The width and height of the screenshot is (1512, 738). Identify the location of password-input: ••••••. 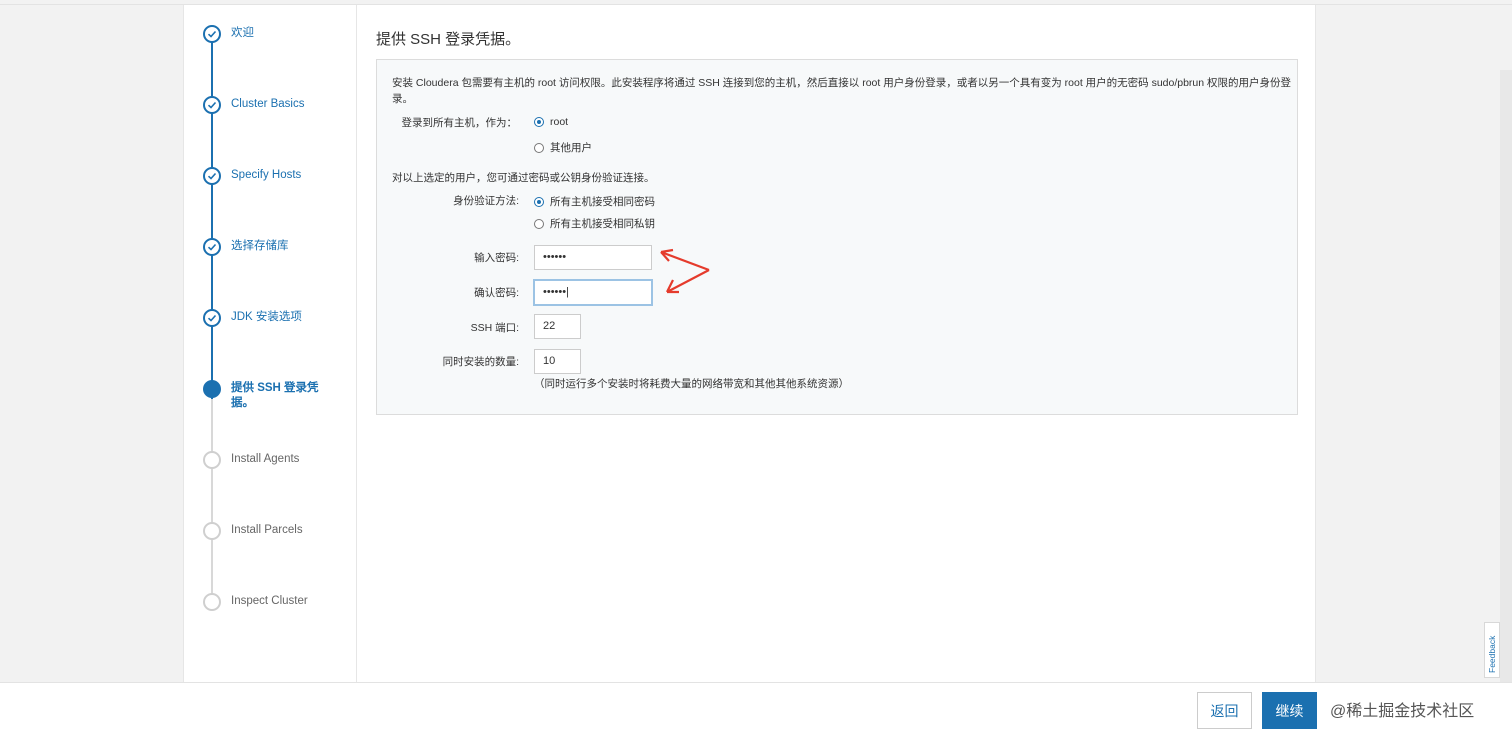
(593, 257).